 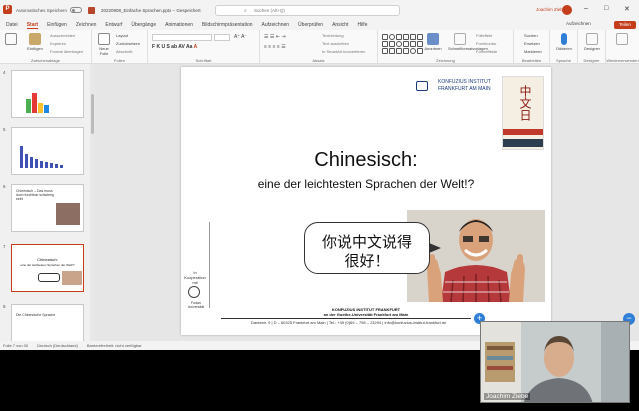 I want to click on undo-icon, so click(x=11, y=39).